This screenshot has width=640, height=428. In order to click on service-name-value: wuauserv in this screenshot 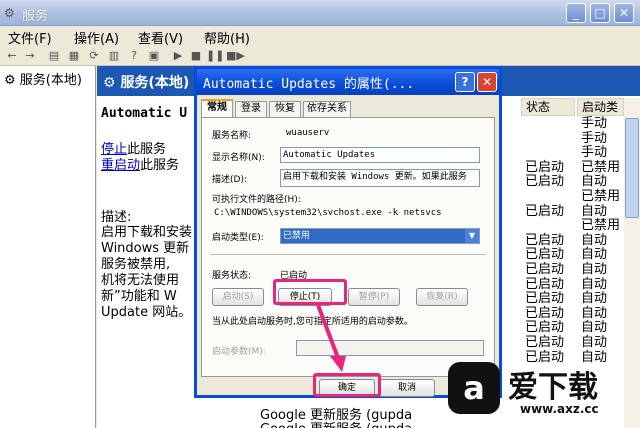, I will do `click(308, 133)`.